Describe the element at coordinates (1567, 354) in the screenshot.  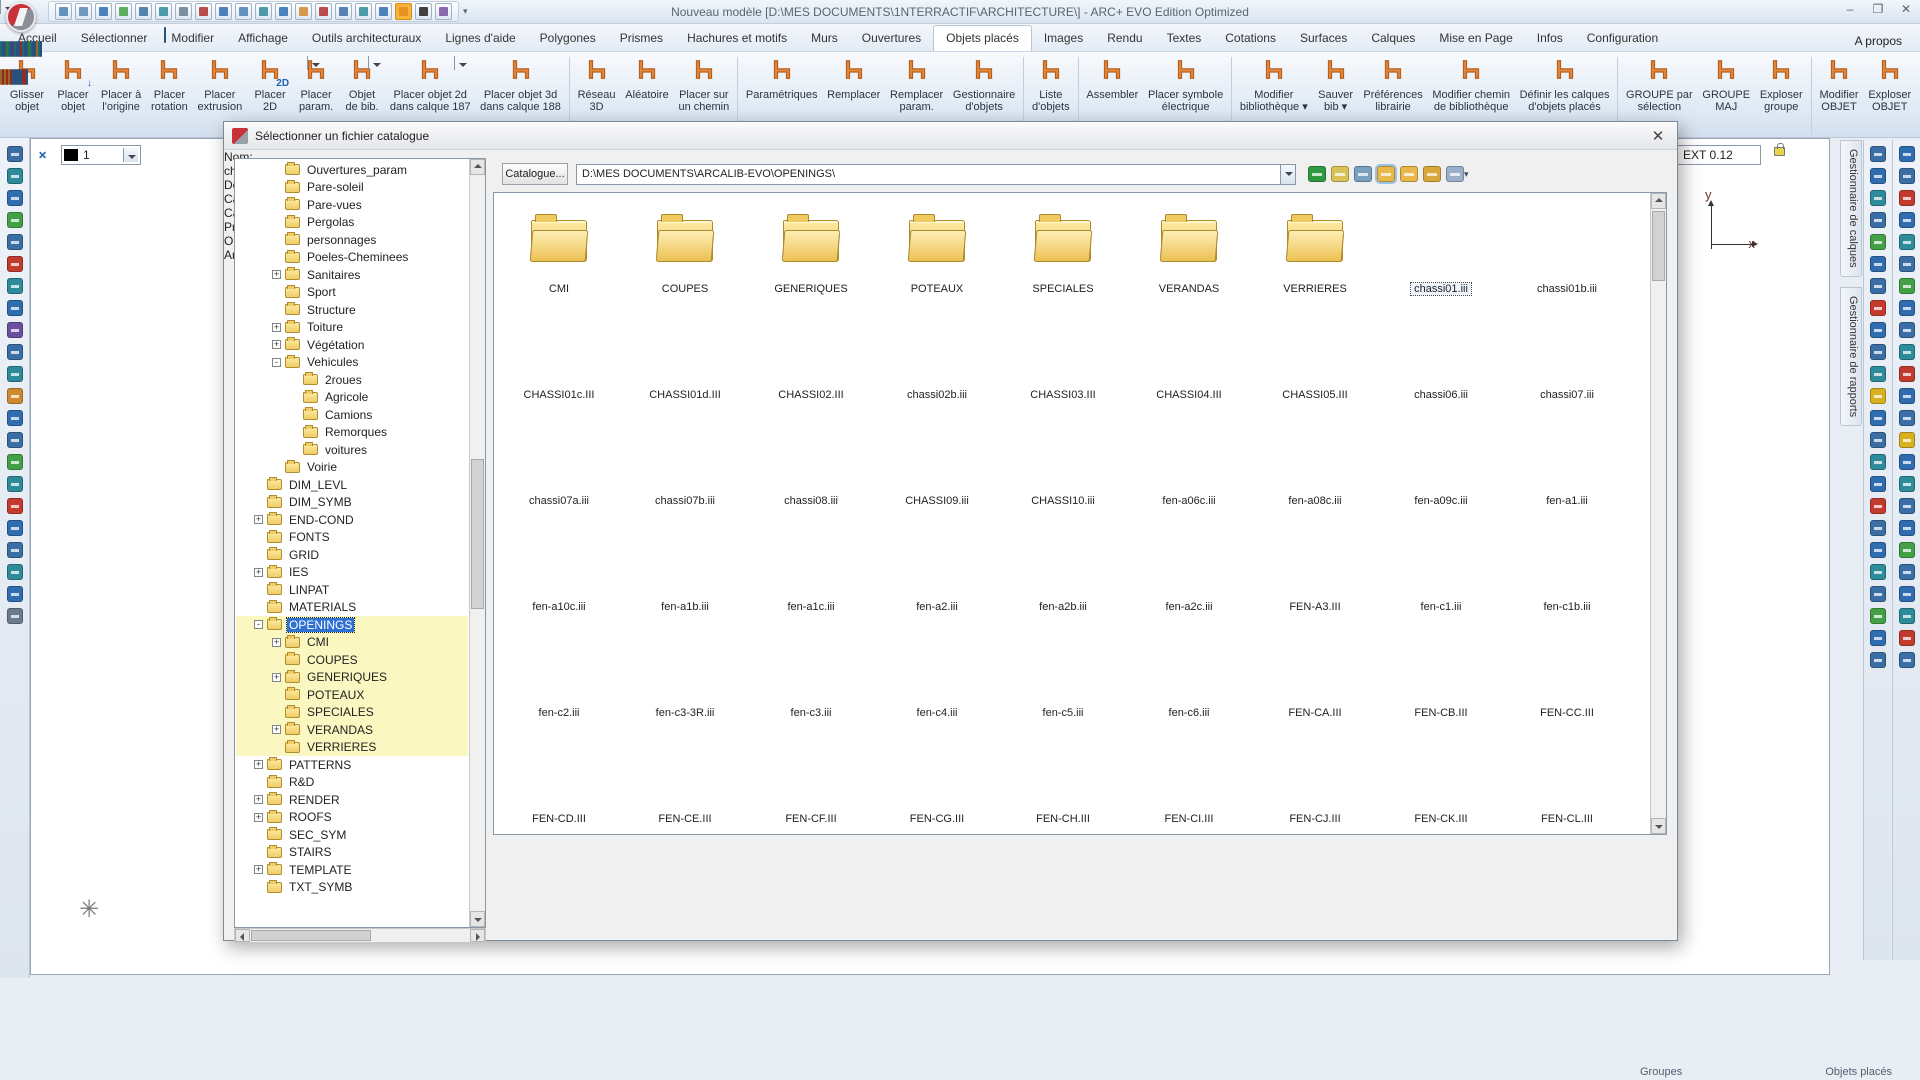
I see `catalog-item: chassi07.iii` at that location.